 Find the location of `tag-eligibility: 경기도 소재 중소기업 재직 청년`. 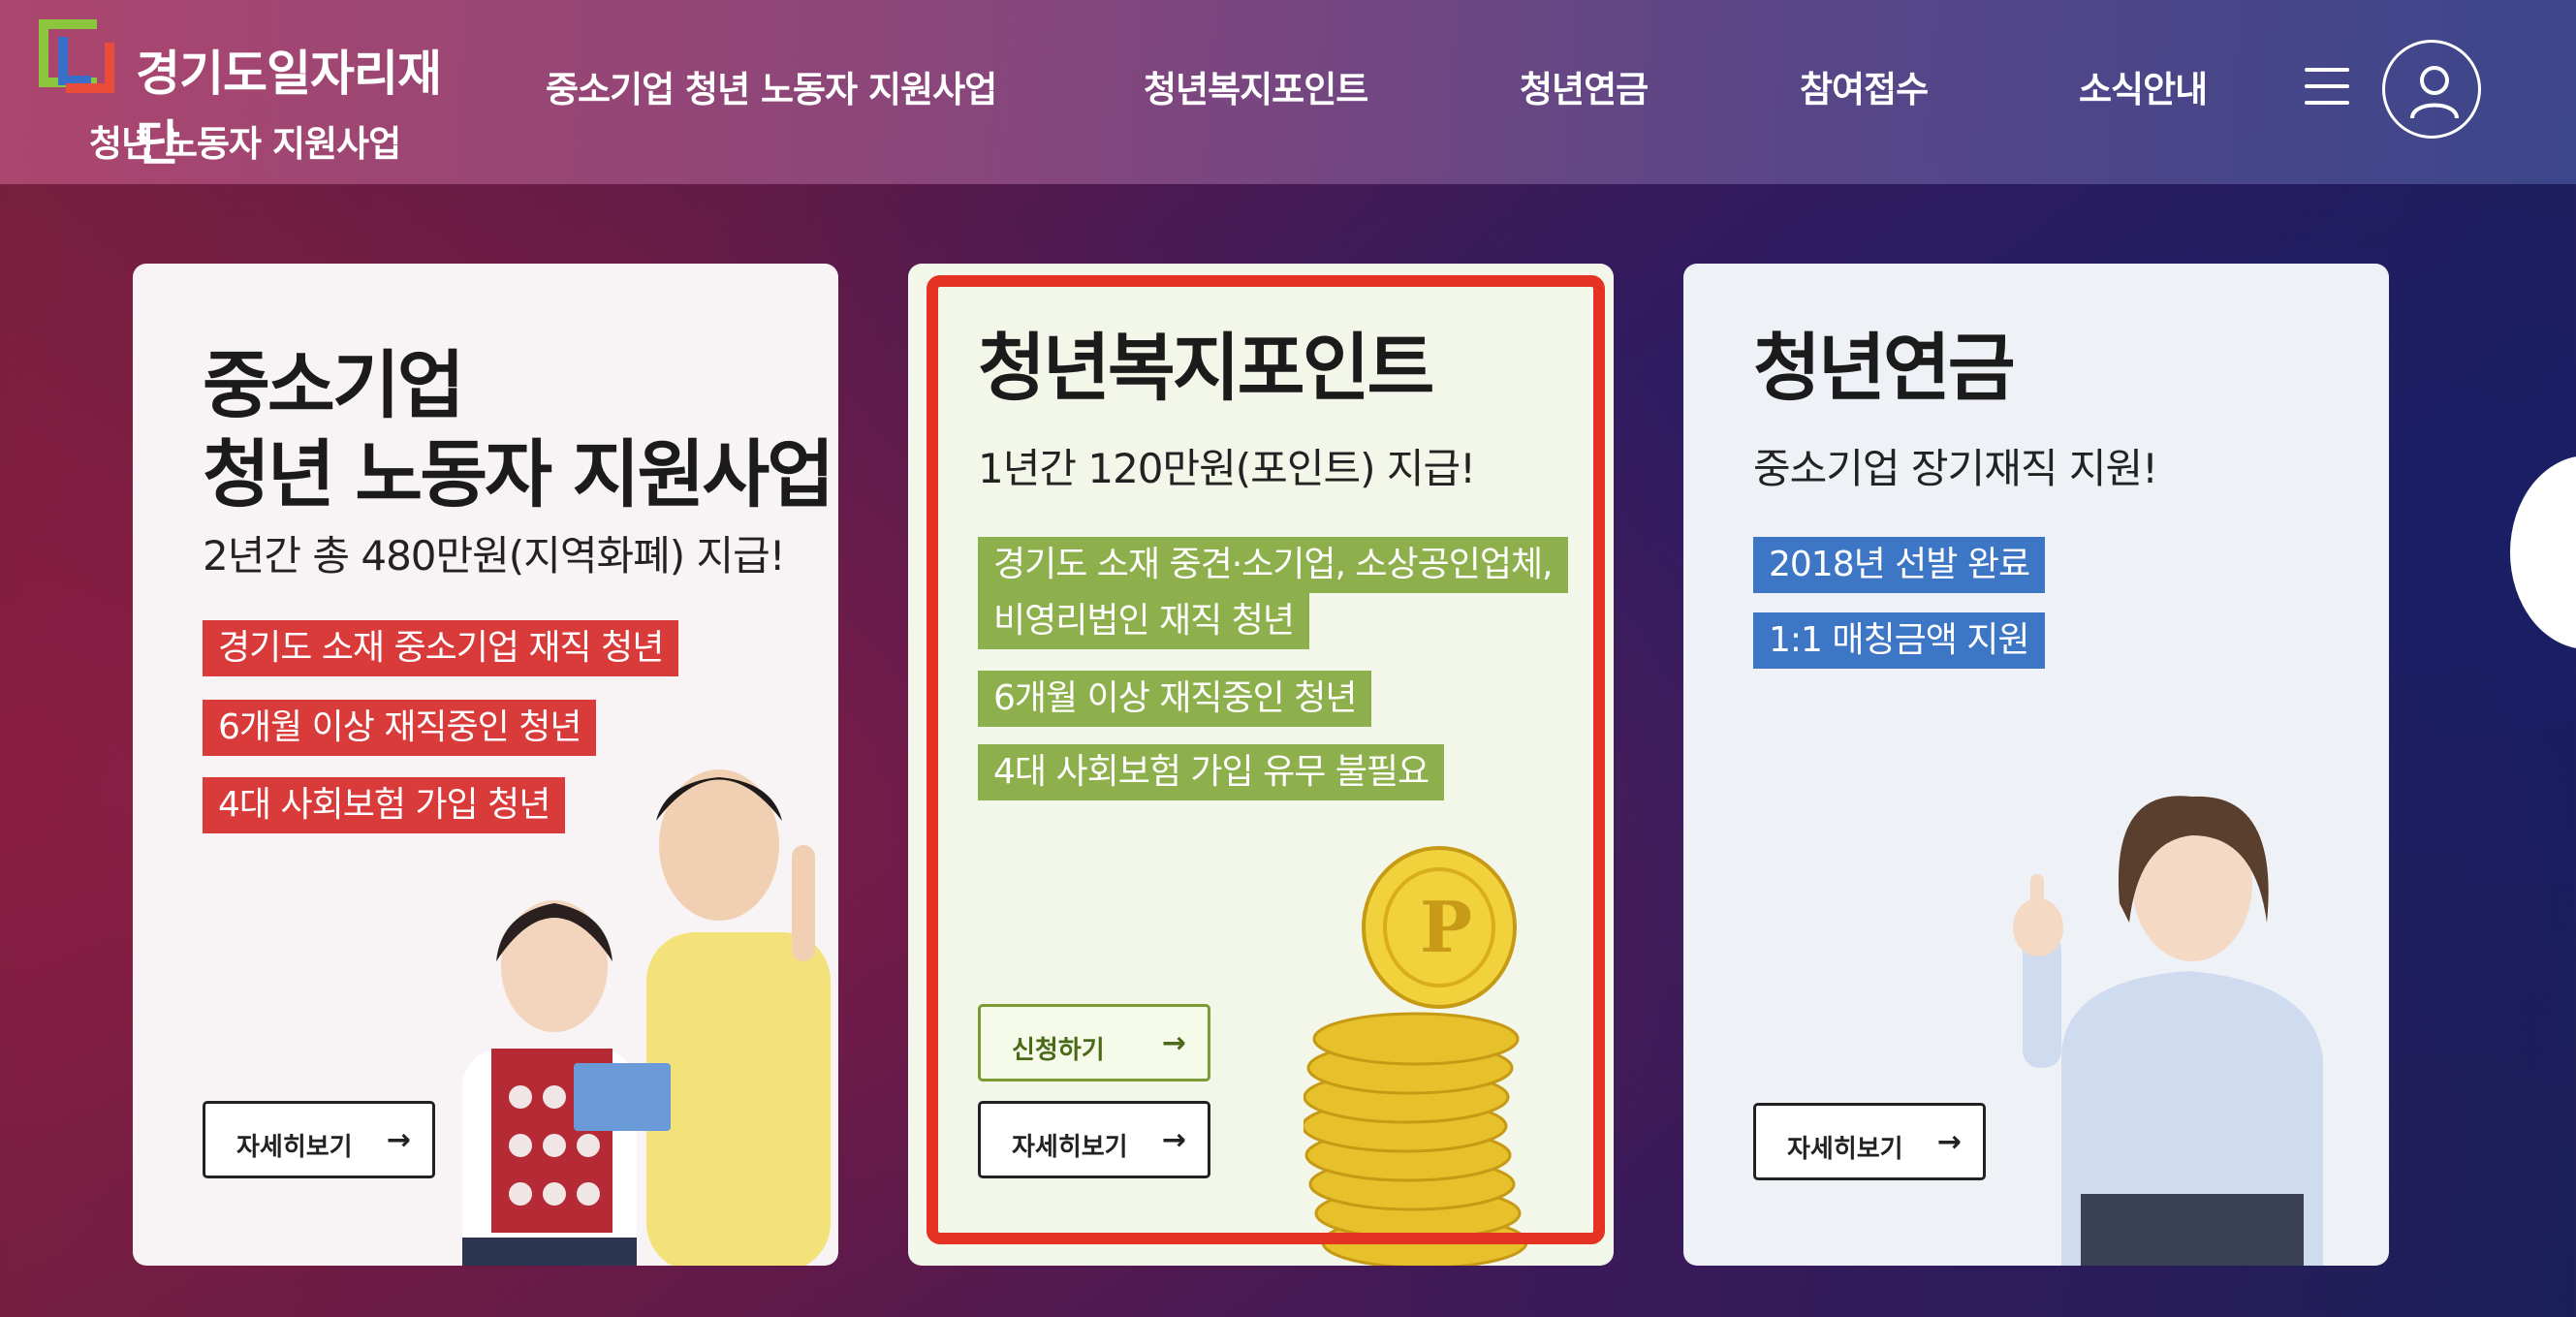

tag-eligibility: 경기도 소재 중소기업 재직 청년 is located at coordinates (441, 648).